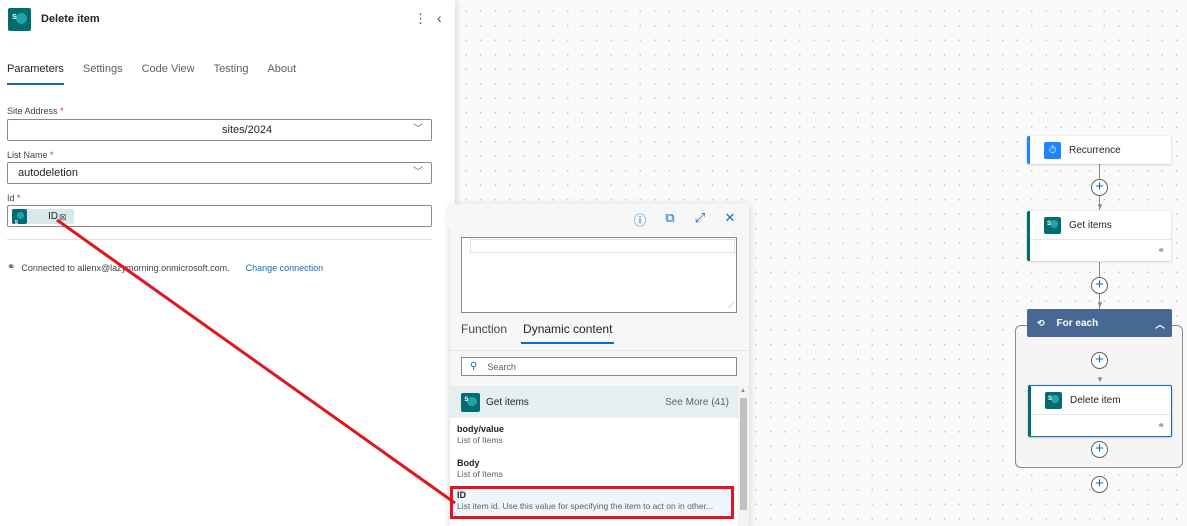 The height and width of the screenshot is (526, 1187). I want to click on scroll-up-icon: ▲, so click(743, 391).